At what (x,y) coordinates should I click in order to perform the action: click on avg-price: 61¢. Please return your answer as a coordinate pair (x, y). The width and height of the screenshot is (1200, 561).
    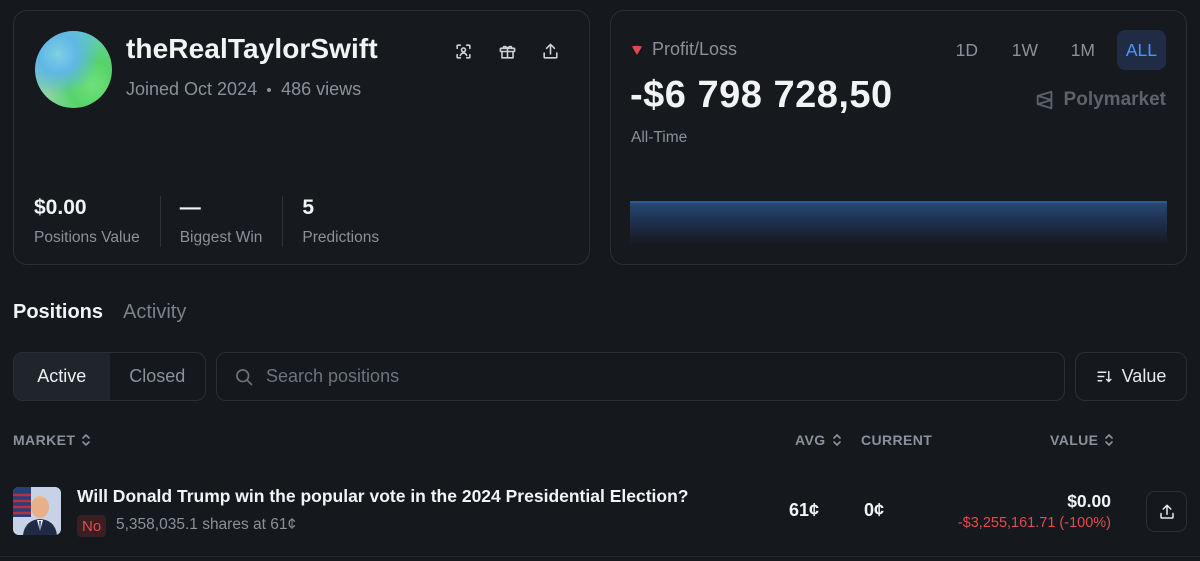
    Looking at the image, I should click on (804, 510).